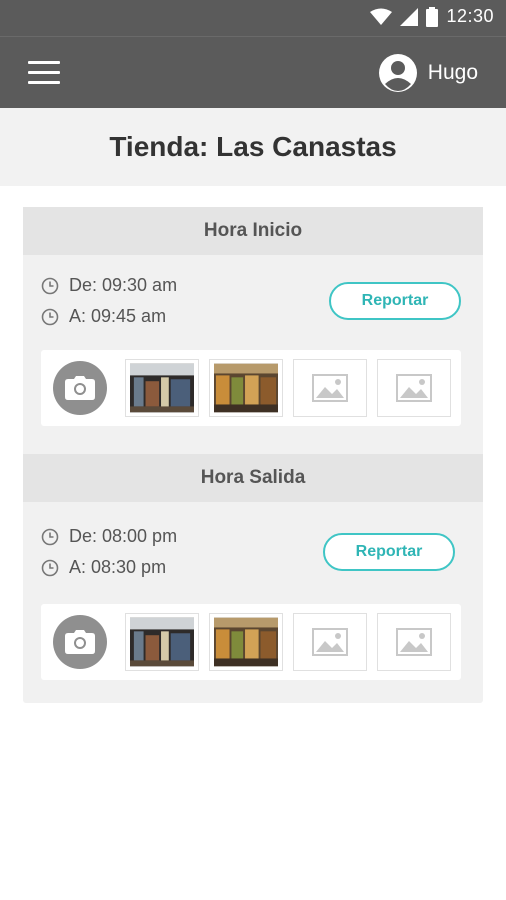 The height and width of the screenshot is (900, 506). Describe the element at coordinates (253, 231) in the screenshot. I see `section-header-start: Hora Inicio` at that location.